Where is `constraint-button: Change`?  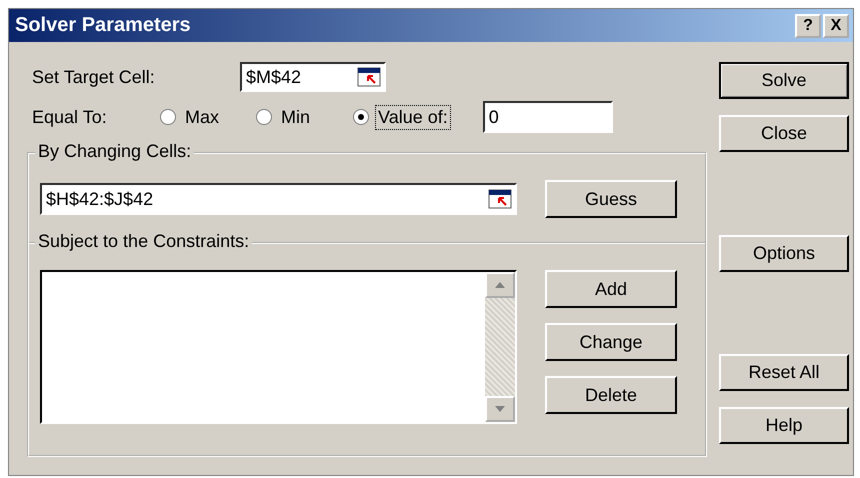 constraint-button: Change is located at coordinates (611, 342).